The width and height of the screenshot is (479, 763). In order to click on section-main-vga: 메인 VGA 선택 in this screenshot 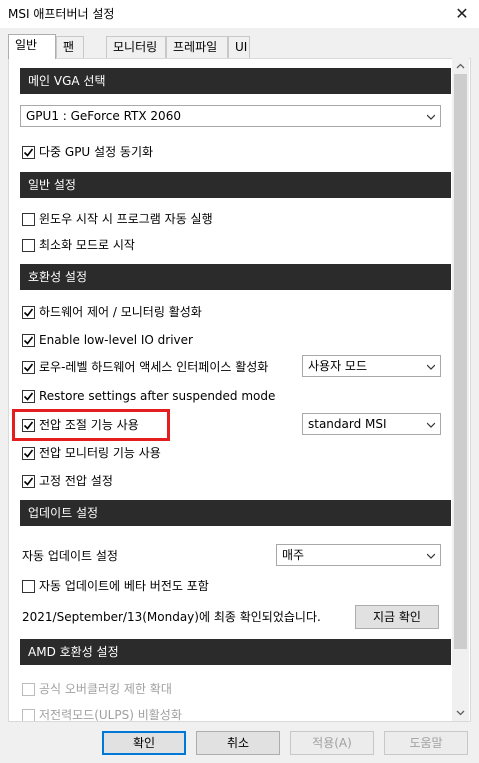, I will do `click(235, 81)`.